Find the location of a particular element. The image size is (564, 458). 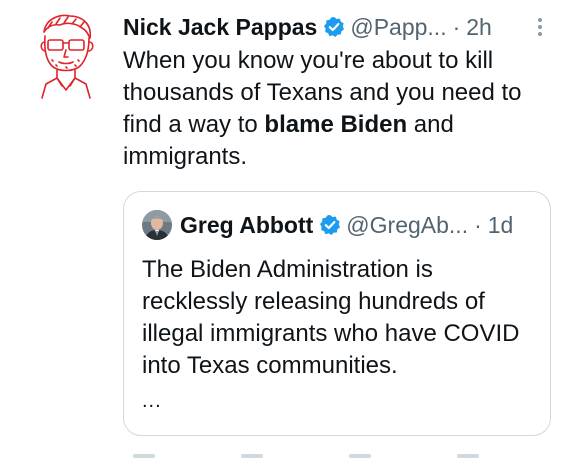

tweet-text-bold: blame Biden is located at coordinates (336, 124).